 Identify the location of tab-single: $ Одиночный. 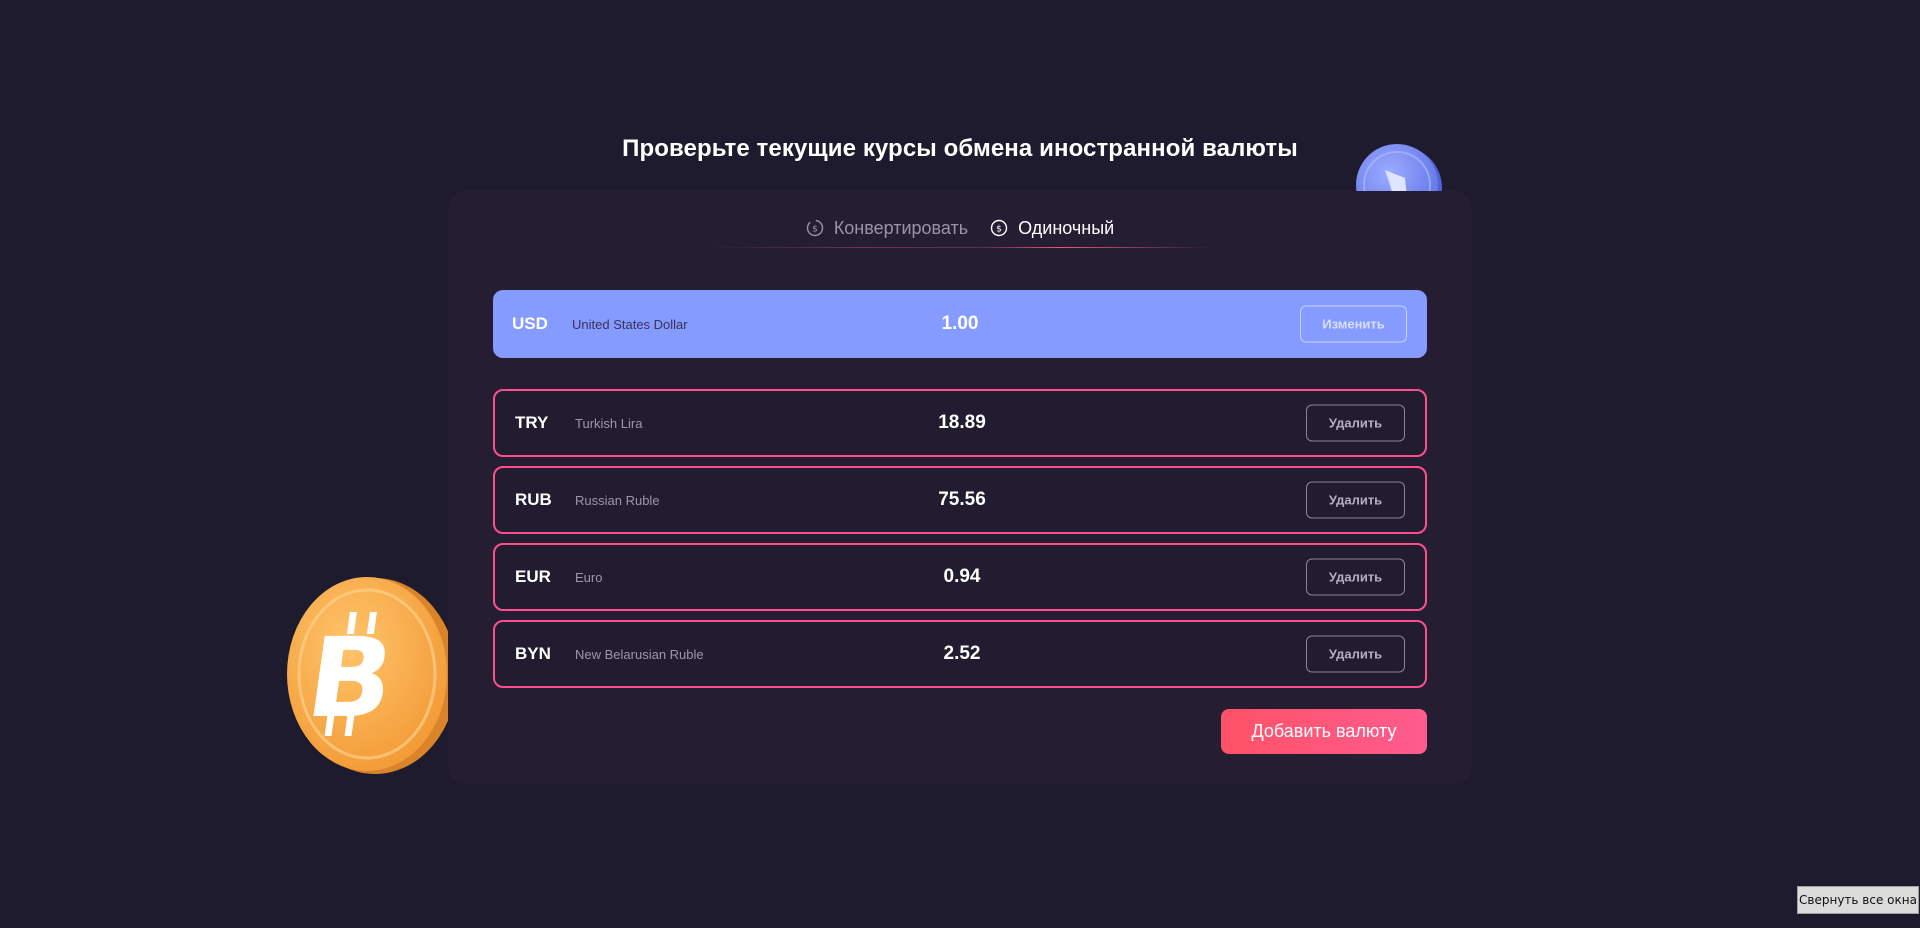
(1052, 228).